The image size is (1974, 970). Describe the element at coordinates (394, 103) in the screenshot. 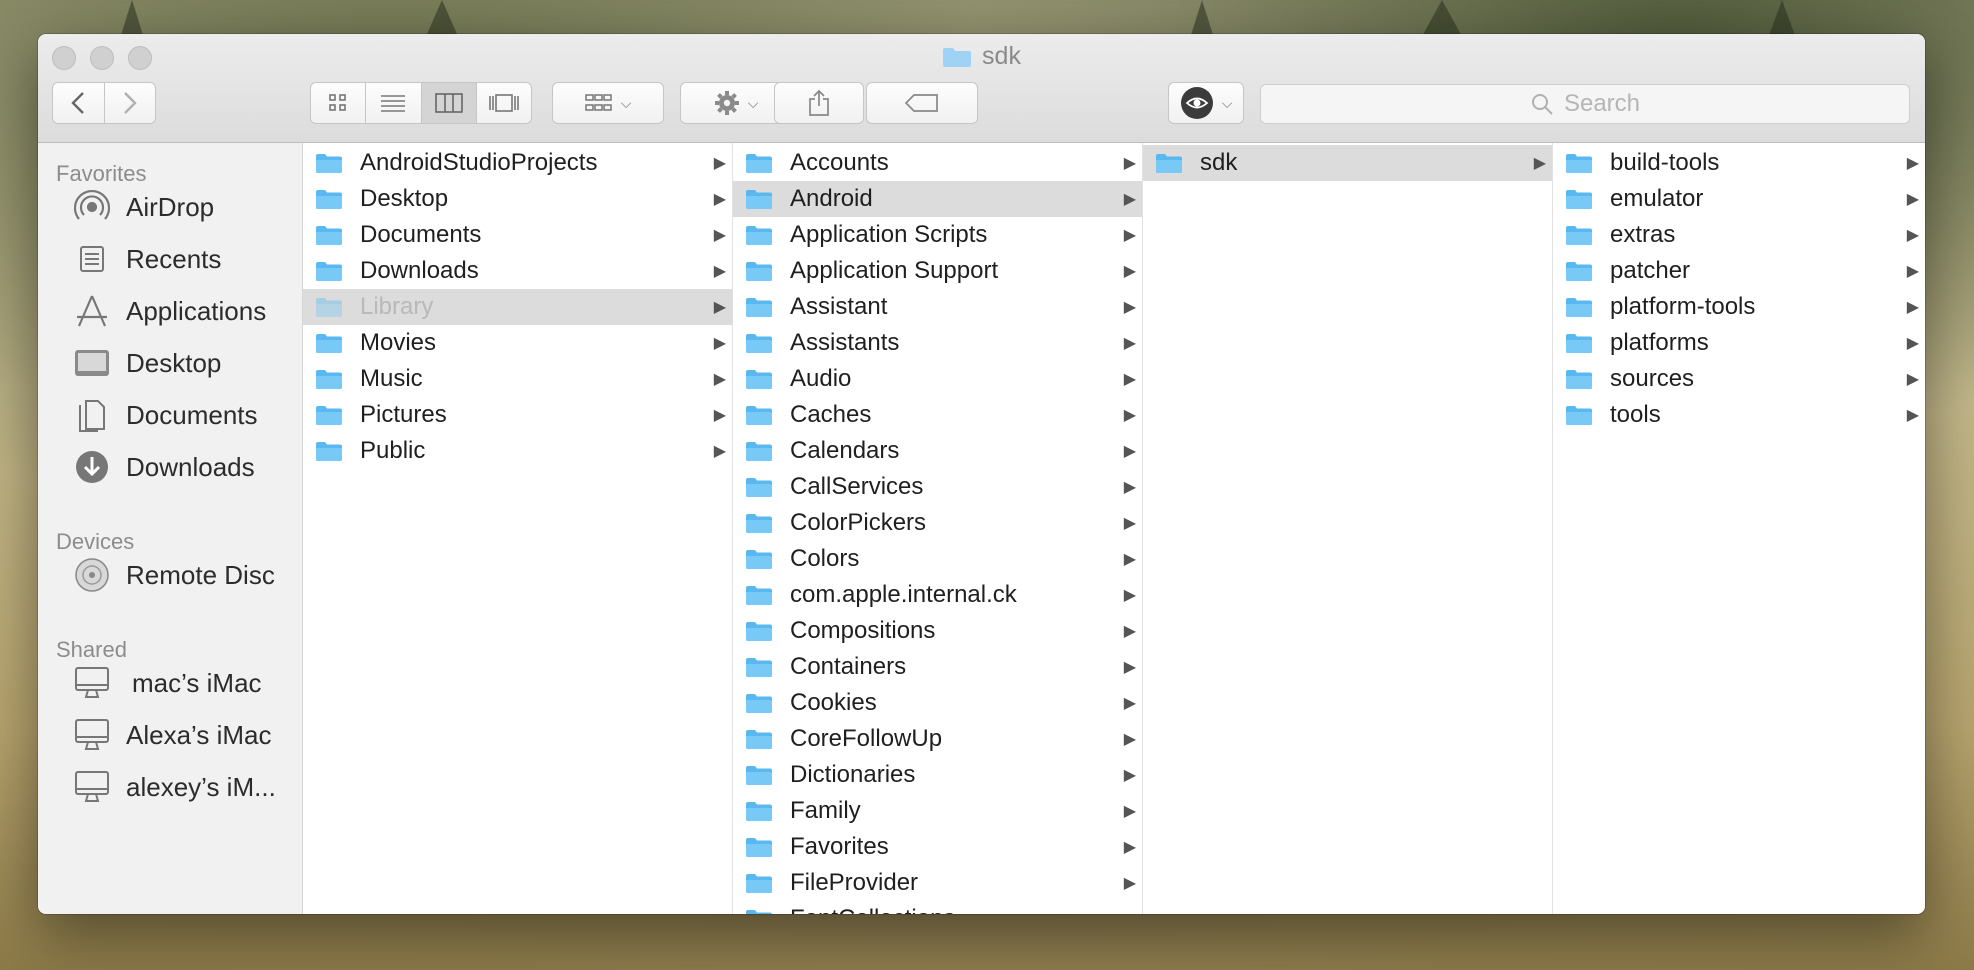

I see `list-view-button` at that location.